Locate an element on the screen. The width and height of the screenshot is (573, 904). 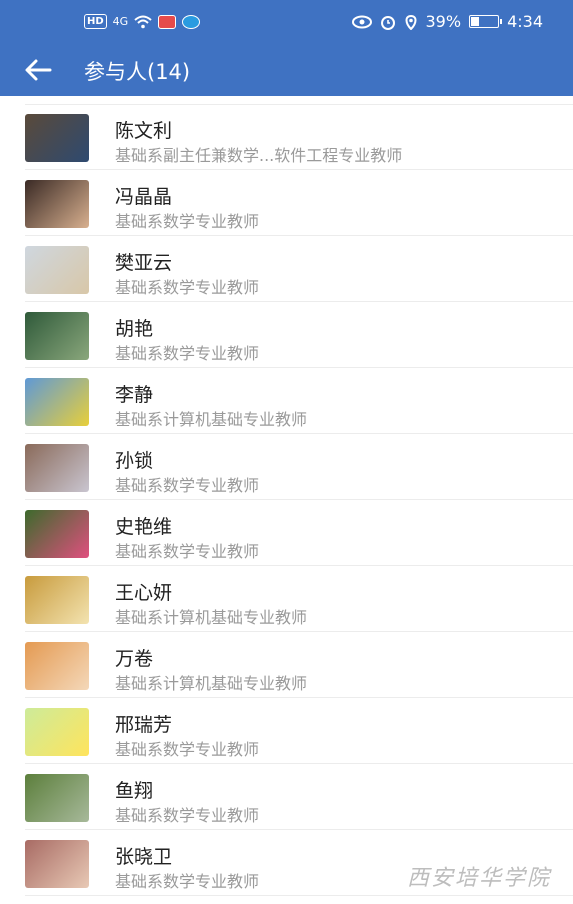
wifi-icon is located at coordinates (143, 21).